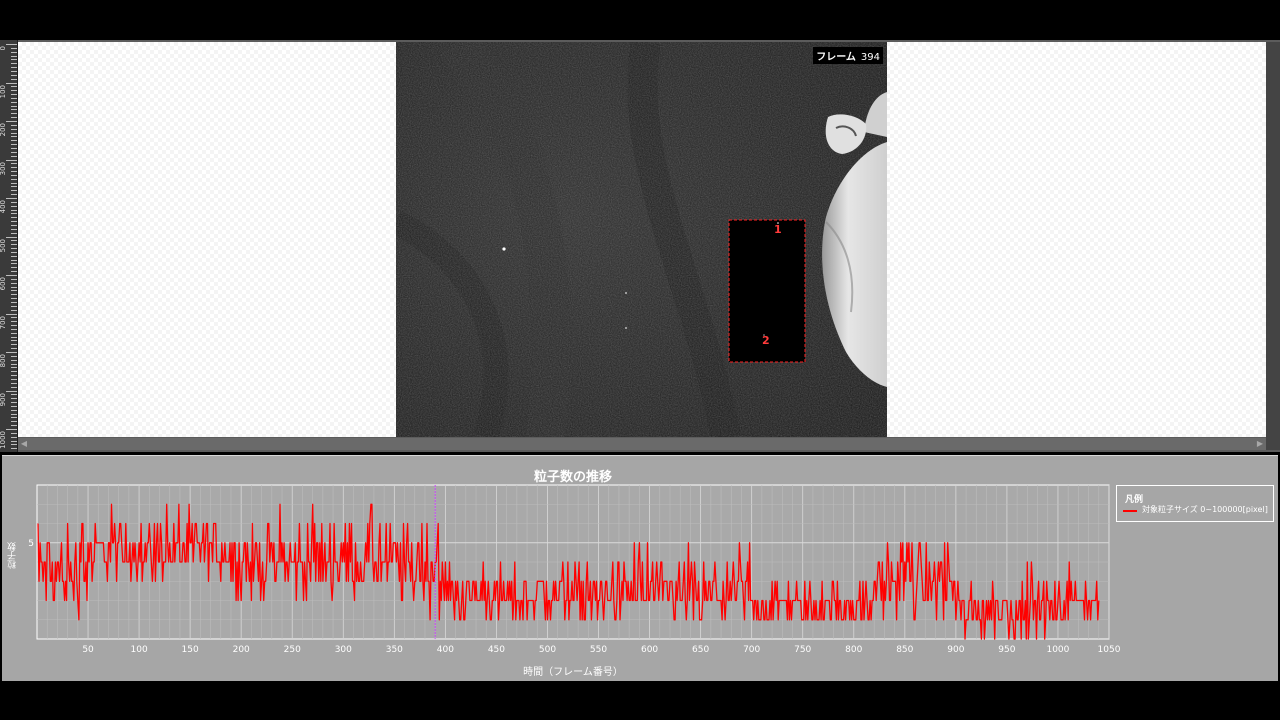 The image size is (1280, 720). What do you see at coordinates (241, 650) in the screenshot?
I see `x-tick-label: 200` at bounding box center [241, 650].